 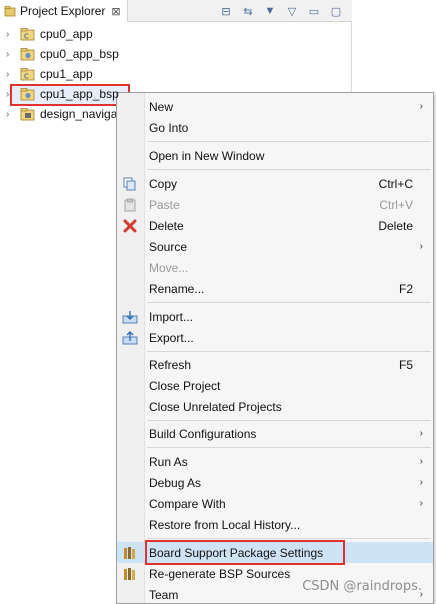 I want to click on tab-project-explorer: Project Explorer ⊠, so click(x=64, y=11).